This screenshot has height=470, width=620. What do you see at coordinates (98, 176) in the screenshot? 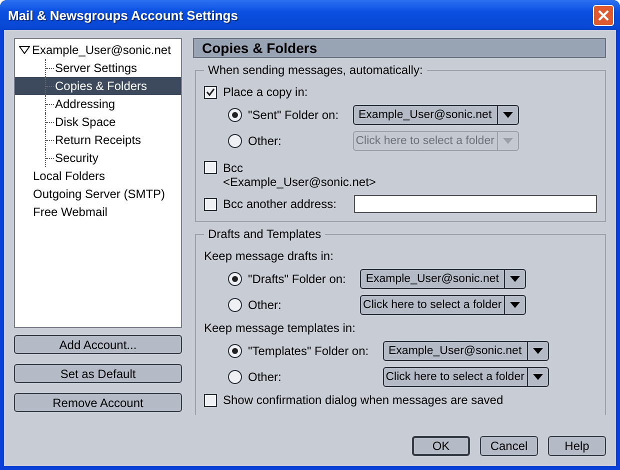
I see `tree-item: Local Folders` at bounding box center [98, 176].